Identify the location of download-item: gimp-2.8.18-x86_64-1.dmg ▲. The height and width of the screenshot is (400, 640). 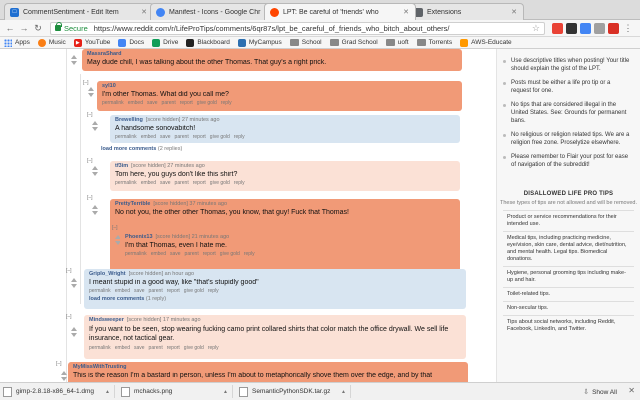
(59, 391).